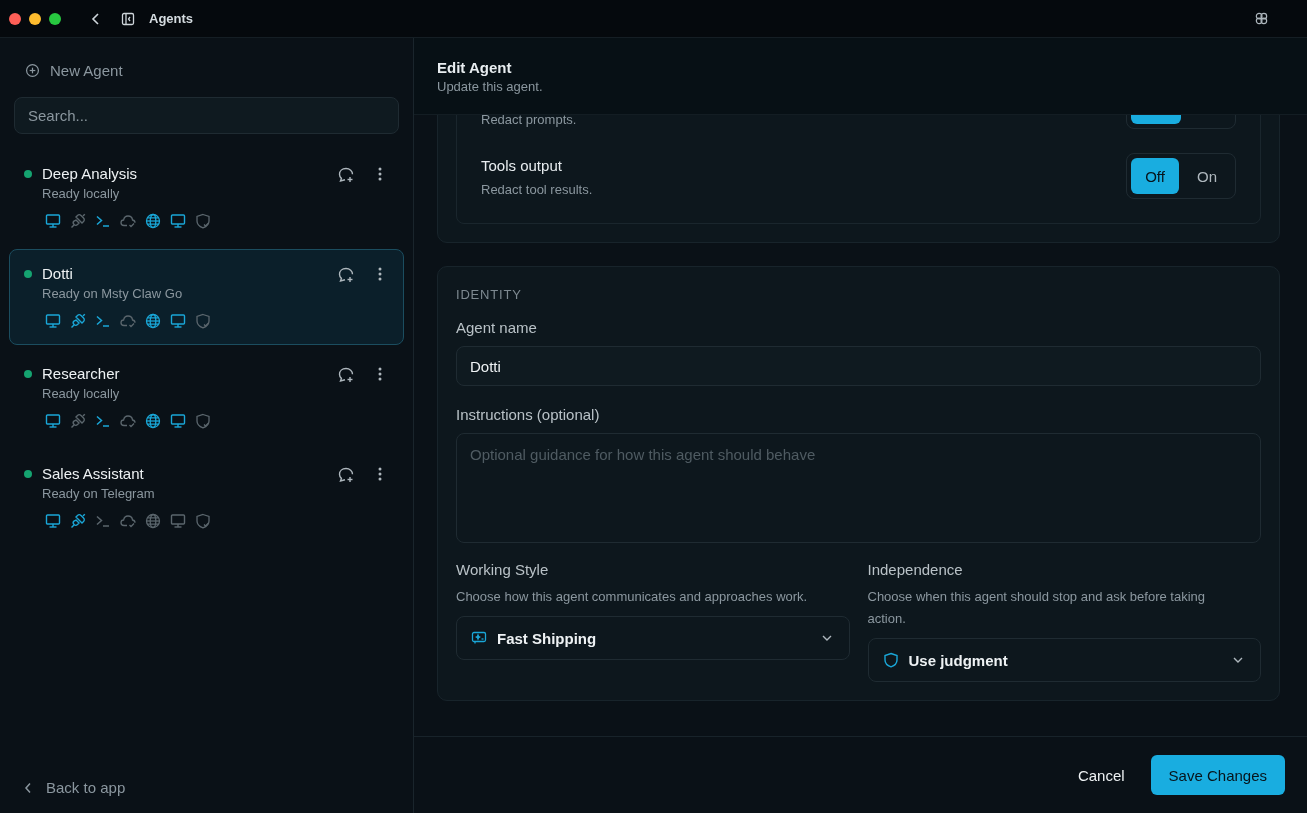 The image size is (1307, 813). Describe the element at coordinates (632, 597) in the screenshot. I see `field-help: Choose how this agent communicates and approaches work.` at that location.